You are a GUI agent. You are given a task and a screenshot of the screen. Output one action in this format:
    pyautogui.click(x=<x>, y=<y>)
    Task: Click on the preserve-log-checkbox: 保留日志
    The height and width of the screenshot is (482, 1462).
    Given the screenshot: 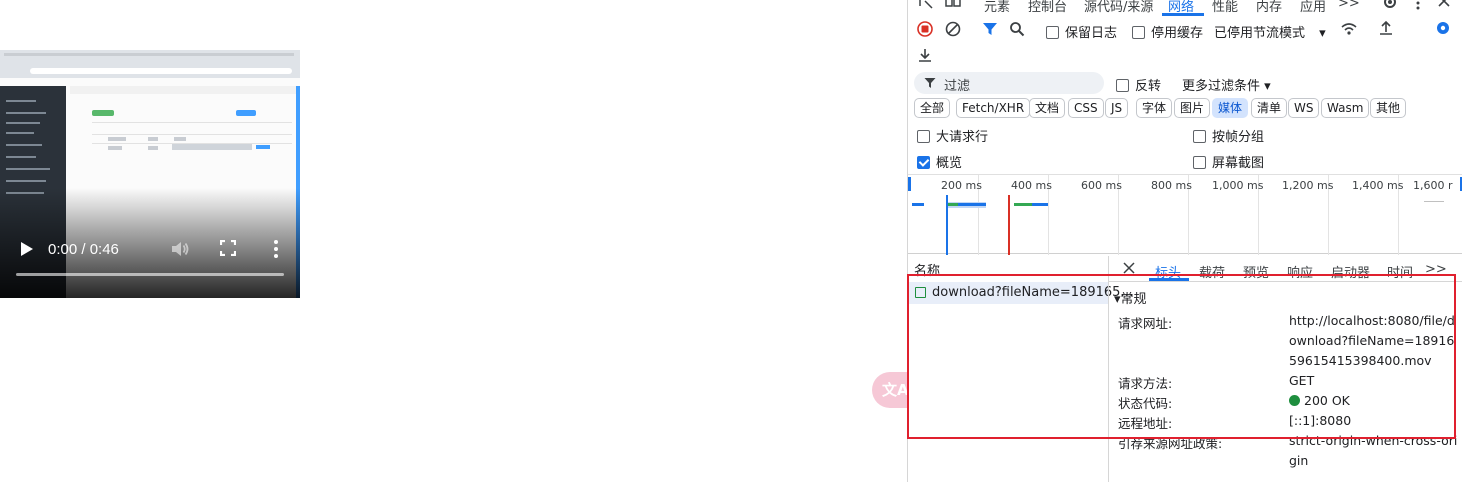 What is the action you would take?
    pyautogui.click(x=1081, y=31)
    